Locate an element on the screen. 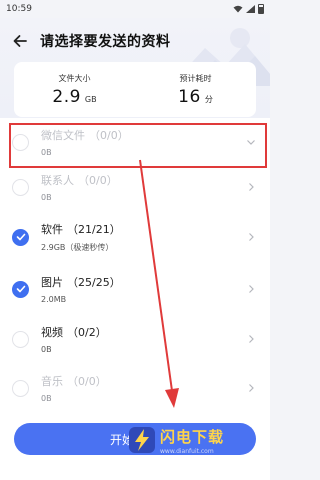 The image size is (320, 480). list-item: 软件 （21/21） 2.9GB（极速秒传） is located at coordinates (135, 237).